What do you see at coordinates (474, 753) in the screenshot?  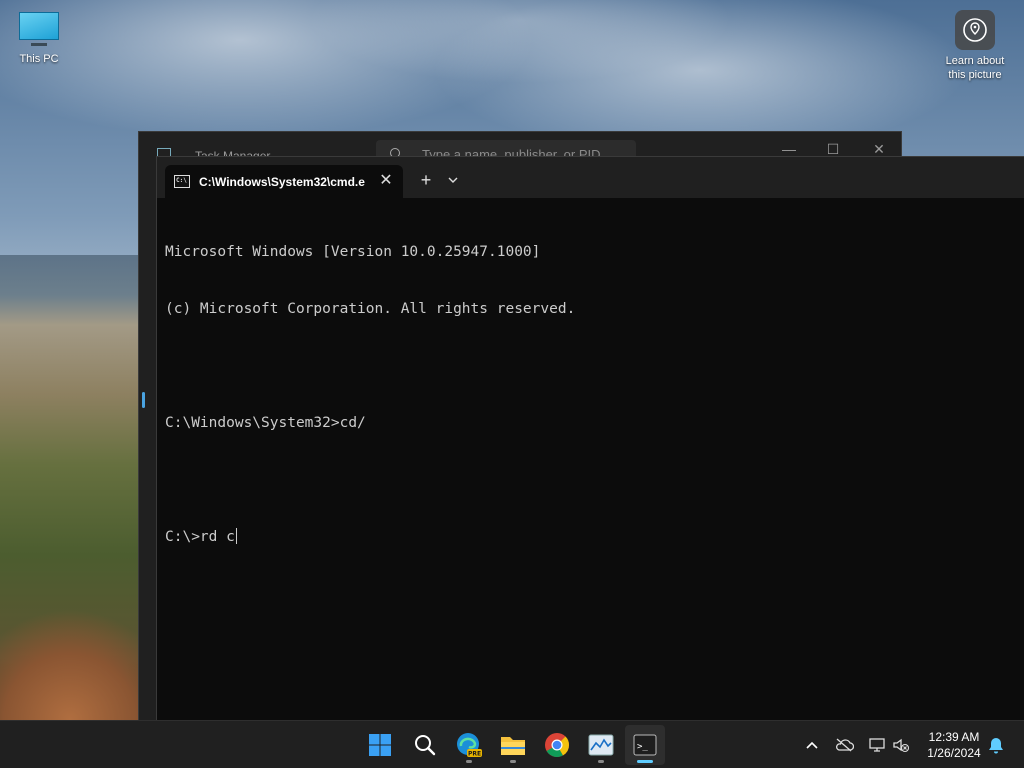 I see `edge-pre-badge: PRE` at bounding box center [474, 753].